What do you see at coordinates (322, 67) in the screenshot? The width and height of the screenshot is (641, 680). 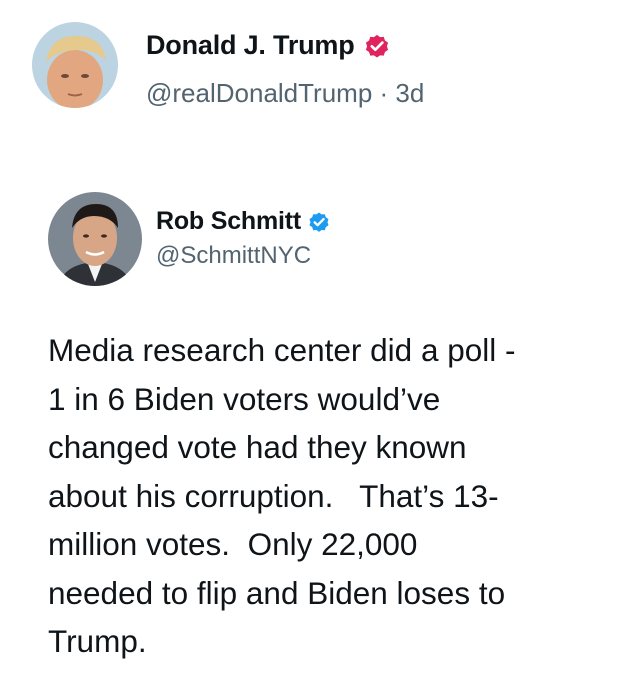 I see `tweet-header: Donald J. Trump @realDonaldTrump · 3d` at bounding box center [322, 67].